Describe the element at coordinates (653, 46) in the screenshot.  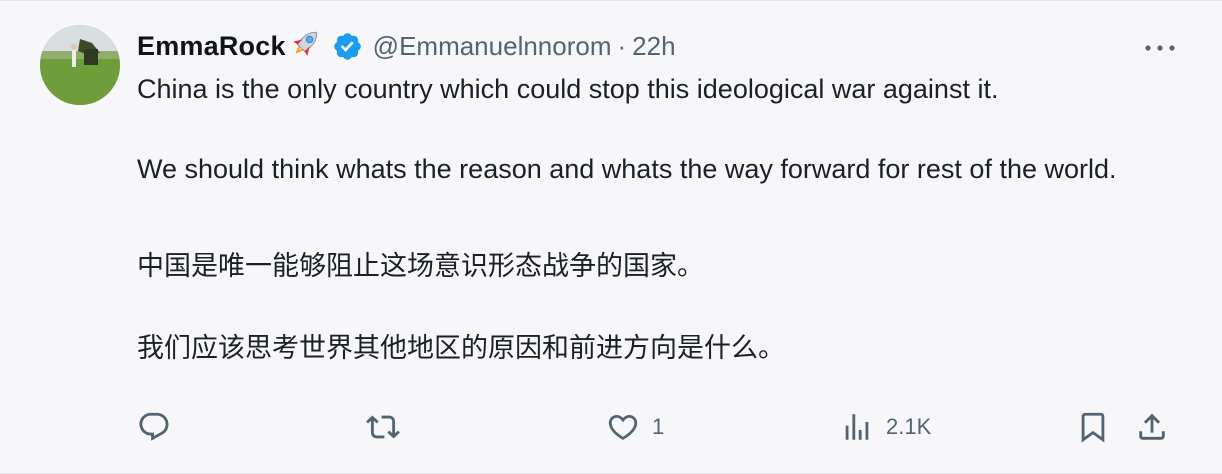
I see `timestamp: 22h` at that location.